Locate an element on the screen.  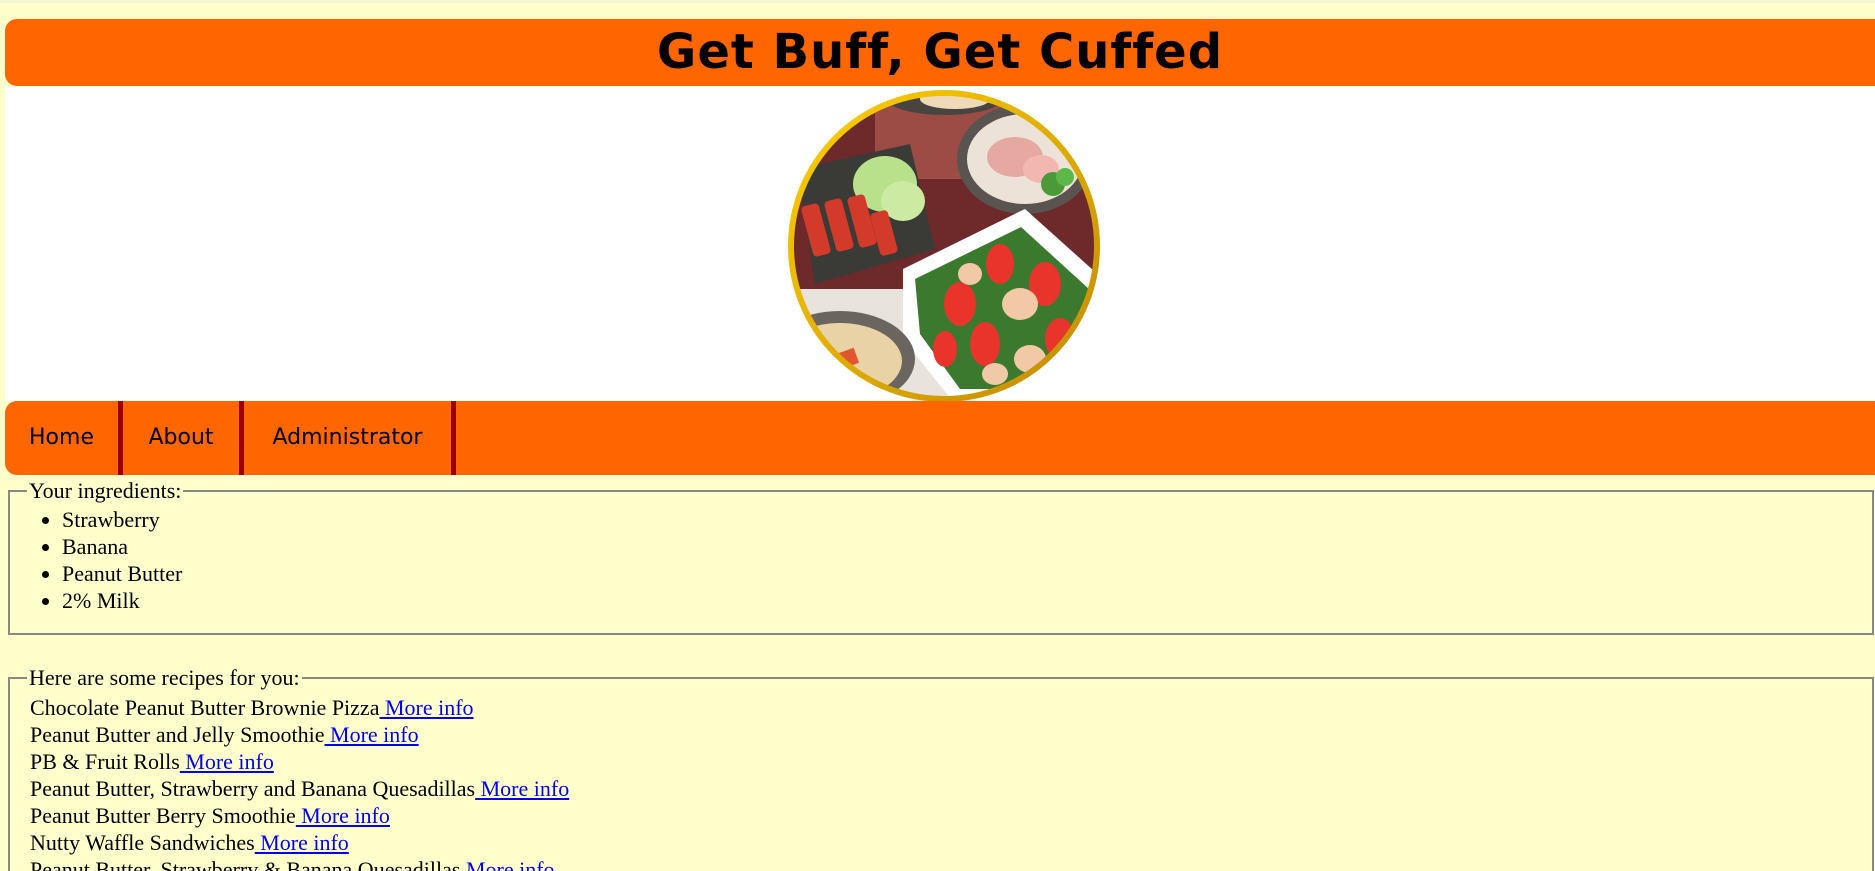
ingredient-item: Banana is located at coordinates (967, 546).